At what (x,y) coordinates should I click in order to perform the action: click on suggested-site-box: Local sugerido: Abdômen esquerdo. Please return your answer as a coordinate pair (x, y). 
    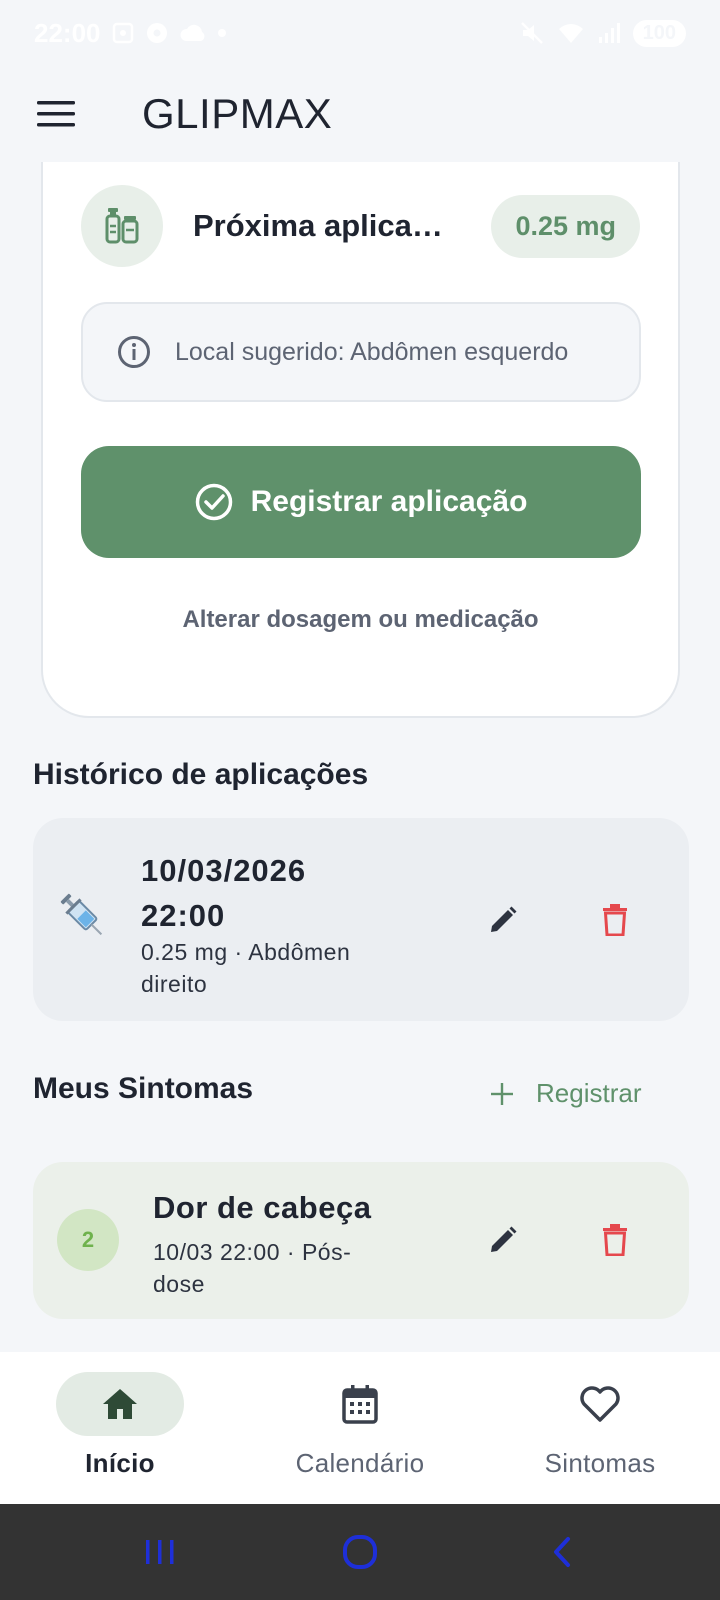
    Looking at the image, I should click on (361, 352).